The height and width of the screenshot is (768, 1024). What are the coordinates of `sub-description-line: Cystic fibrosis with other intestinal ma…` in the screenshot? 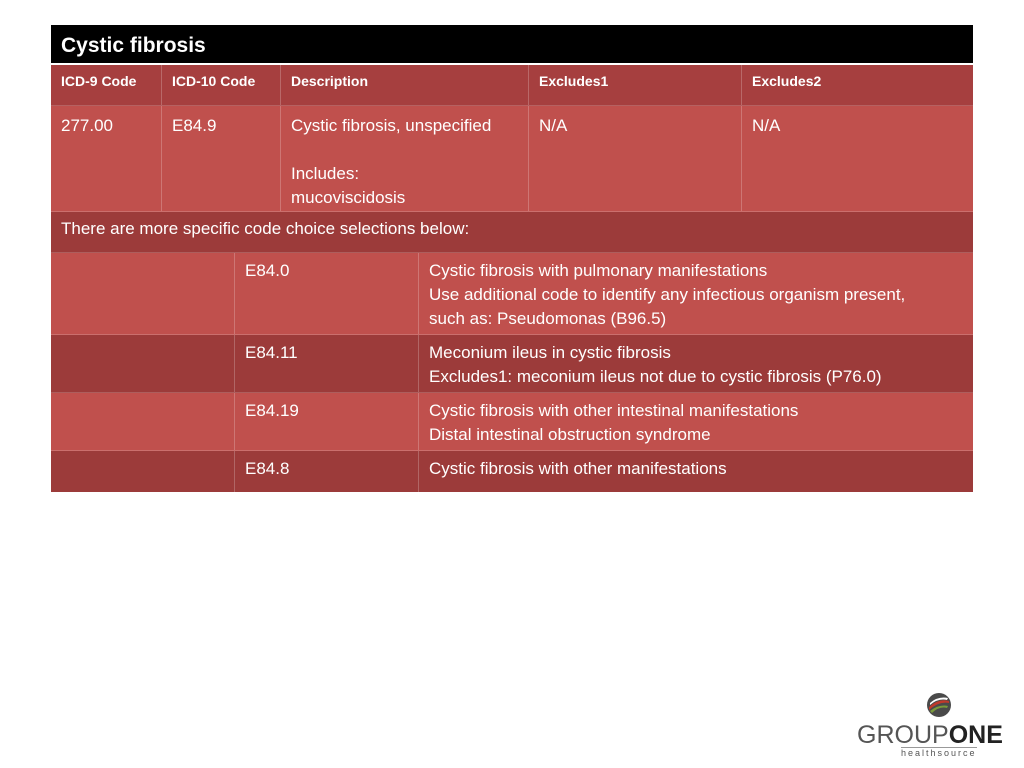 It's located at (614, 410).